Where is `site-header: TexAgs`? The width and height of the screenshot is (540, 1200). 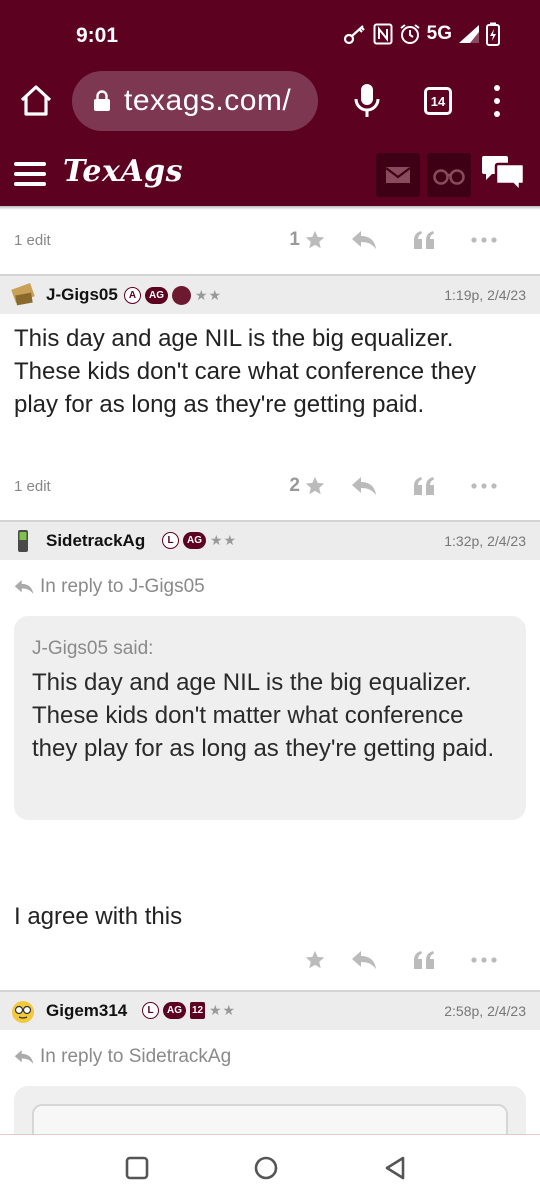
site-header: TexAgs is located at coordinates (270, 173).